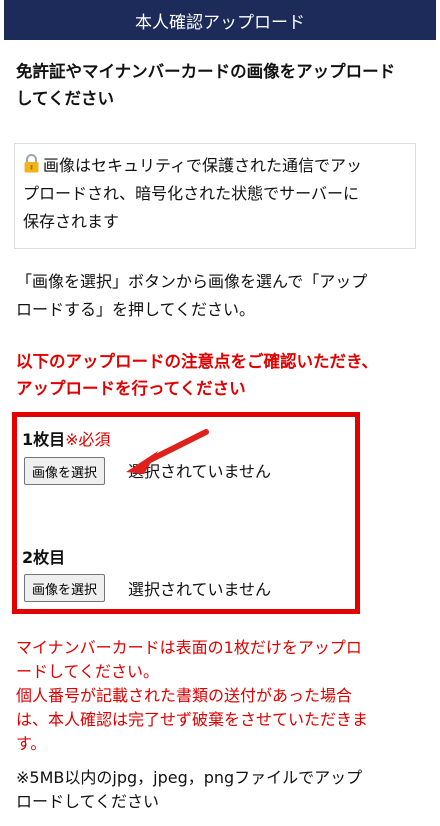 The width and height of the screenshot is (440, 826). I want to click on lock-icon, so click(31, 163).